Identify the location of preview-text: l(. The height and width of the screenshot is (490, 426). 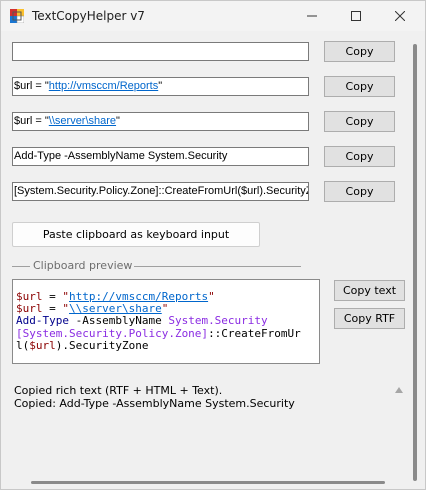
(23, 345).